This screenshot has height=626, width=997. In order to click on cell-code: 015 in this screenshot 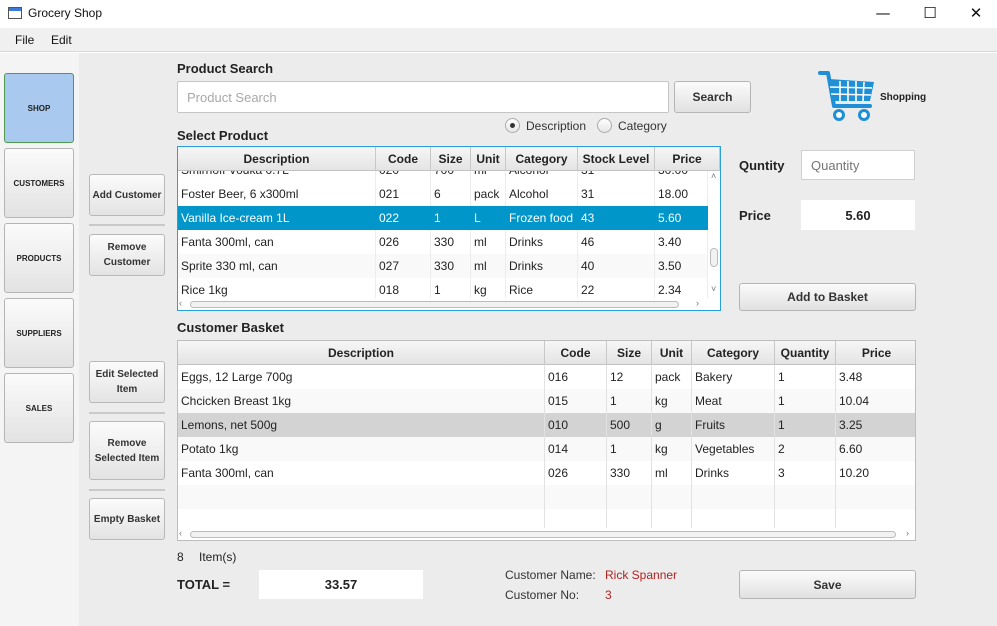, I will do `click(576, 401)`.